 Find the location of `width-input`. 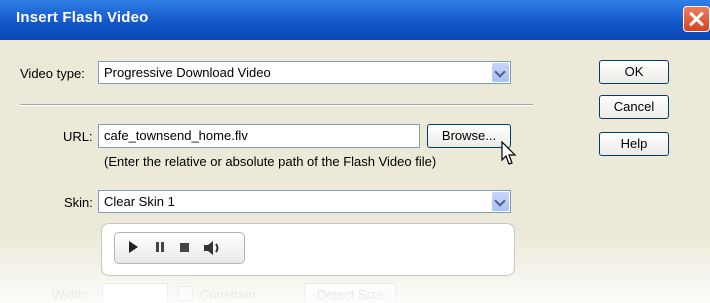

width-input is located at coordinates (135, 293).